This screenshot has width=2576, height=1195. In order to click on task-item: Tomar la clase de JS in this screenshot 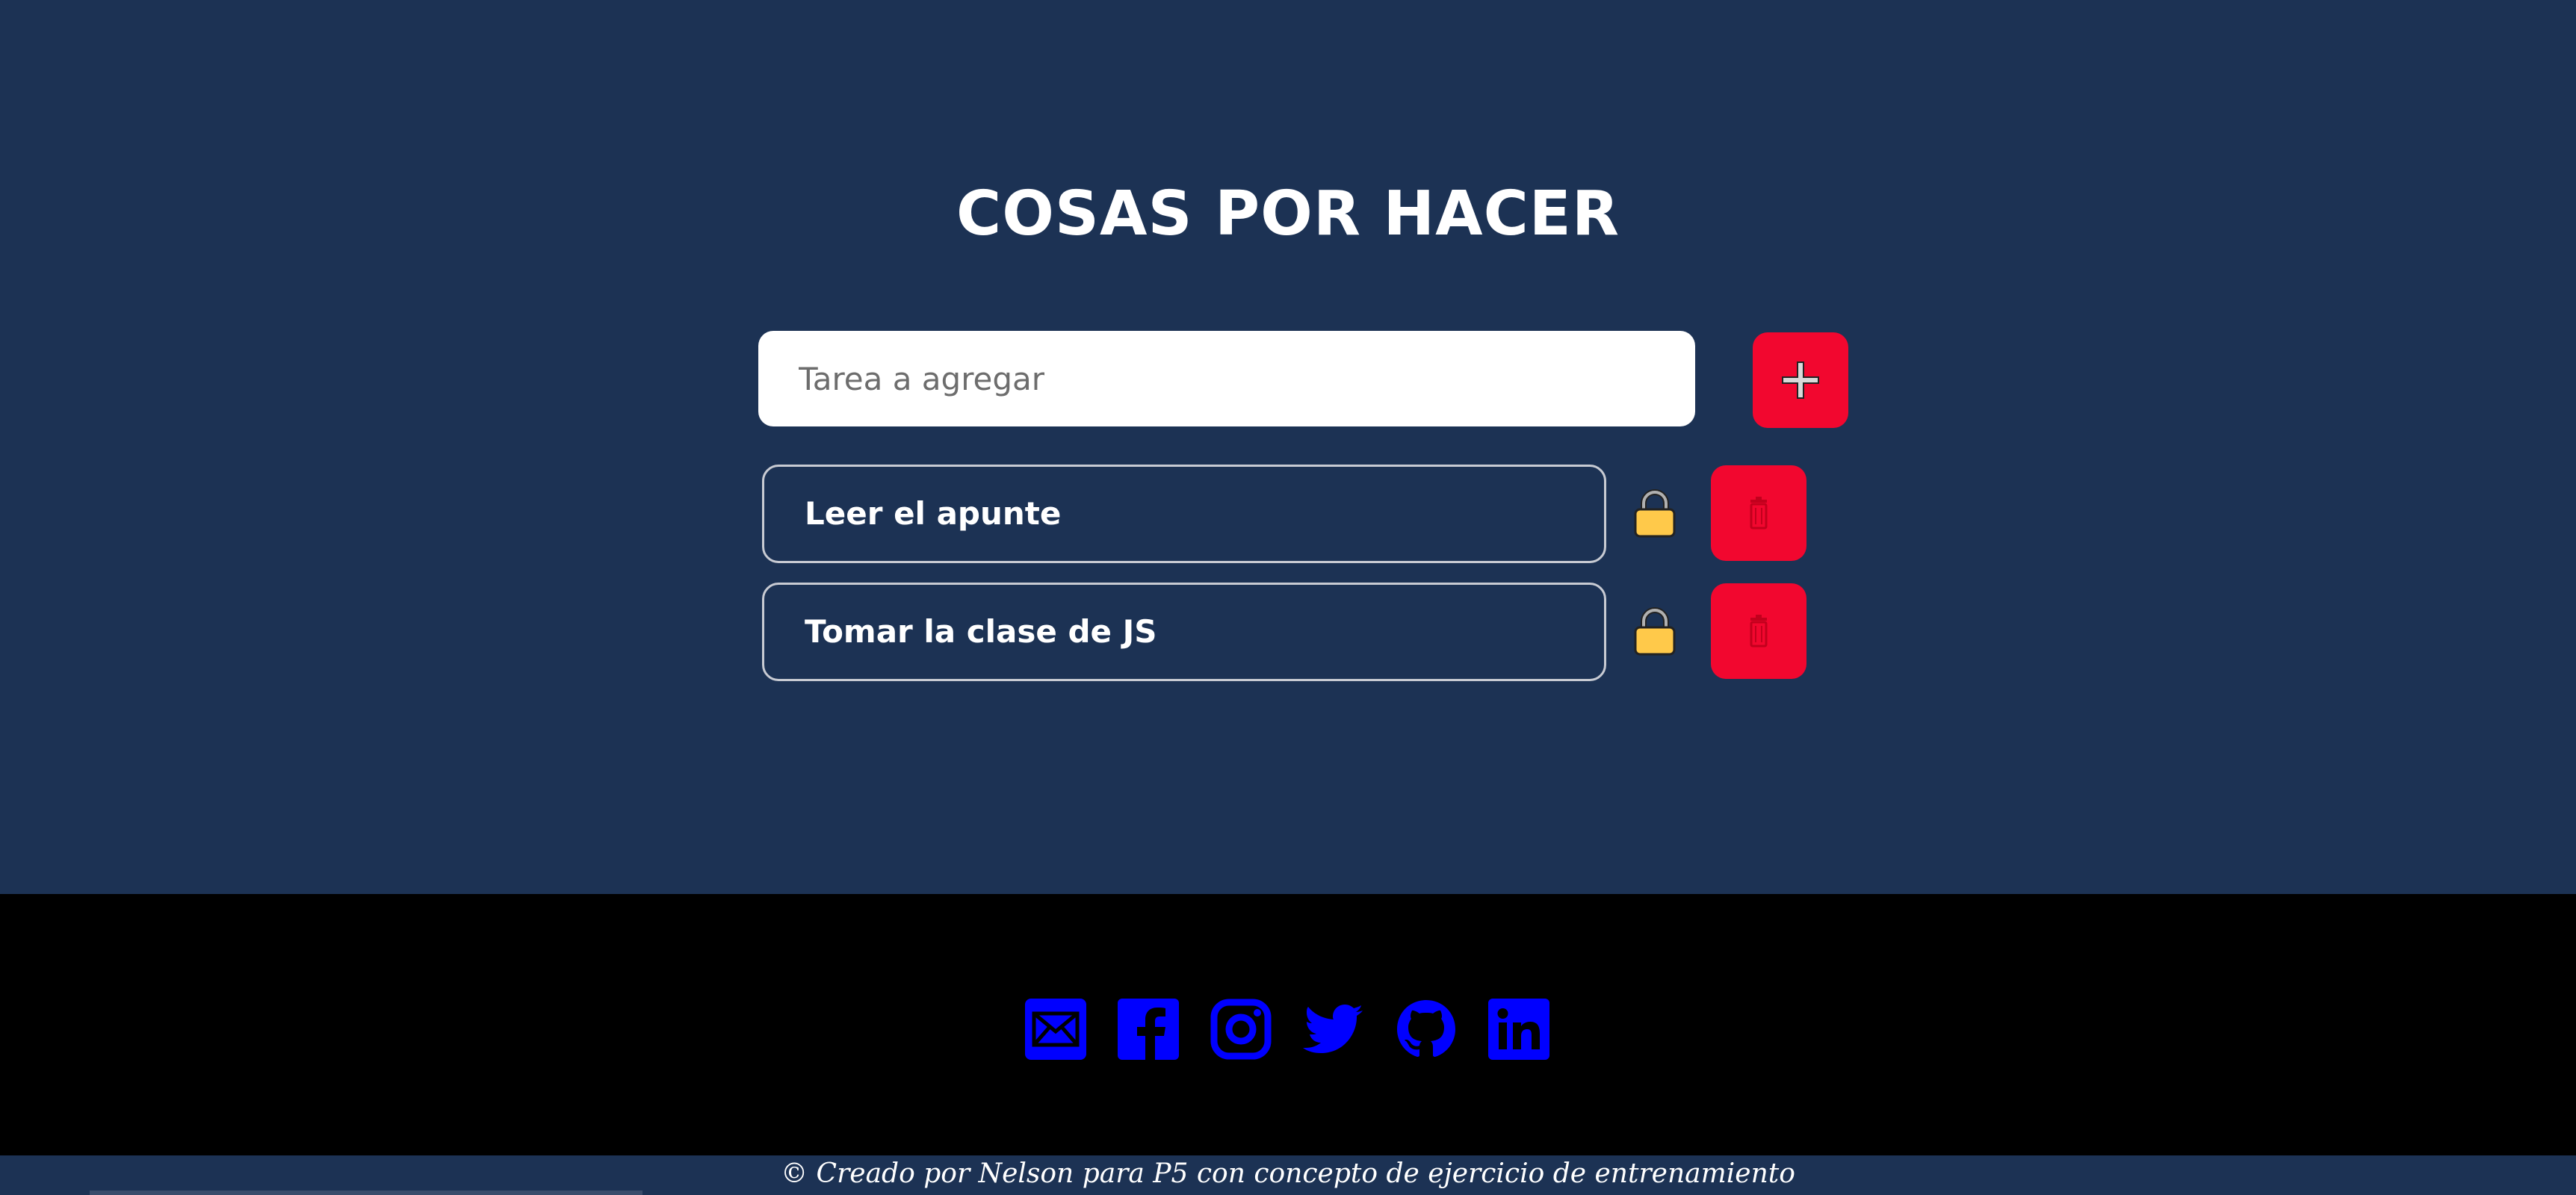, I will do `click(1184, 632)`.